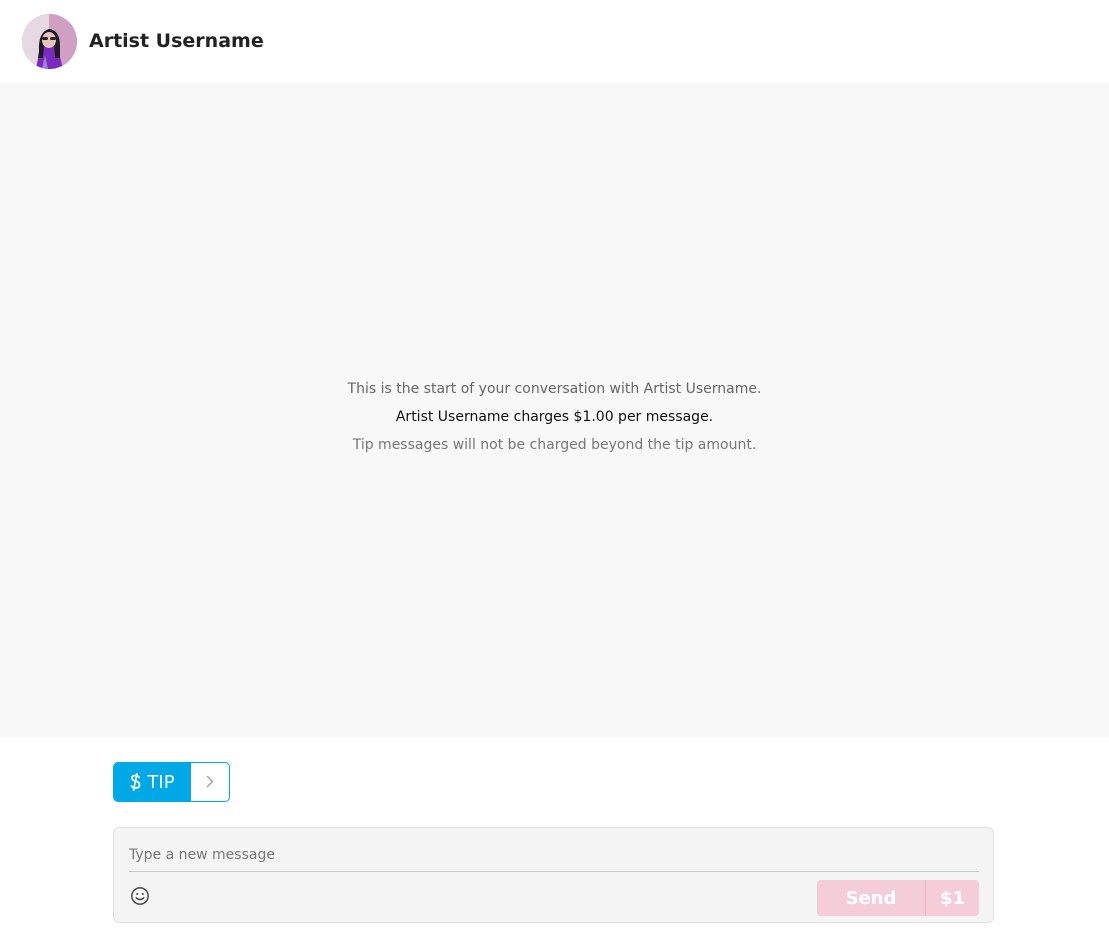 Image resolution: width=1109 pixels, height=944 pixels. What do you see at coordinates (554, 41) in the screenshot?
I see `conversation-header: Artist Username` at bounding box center [554, 41].